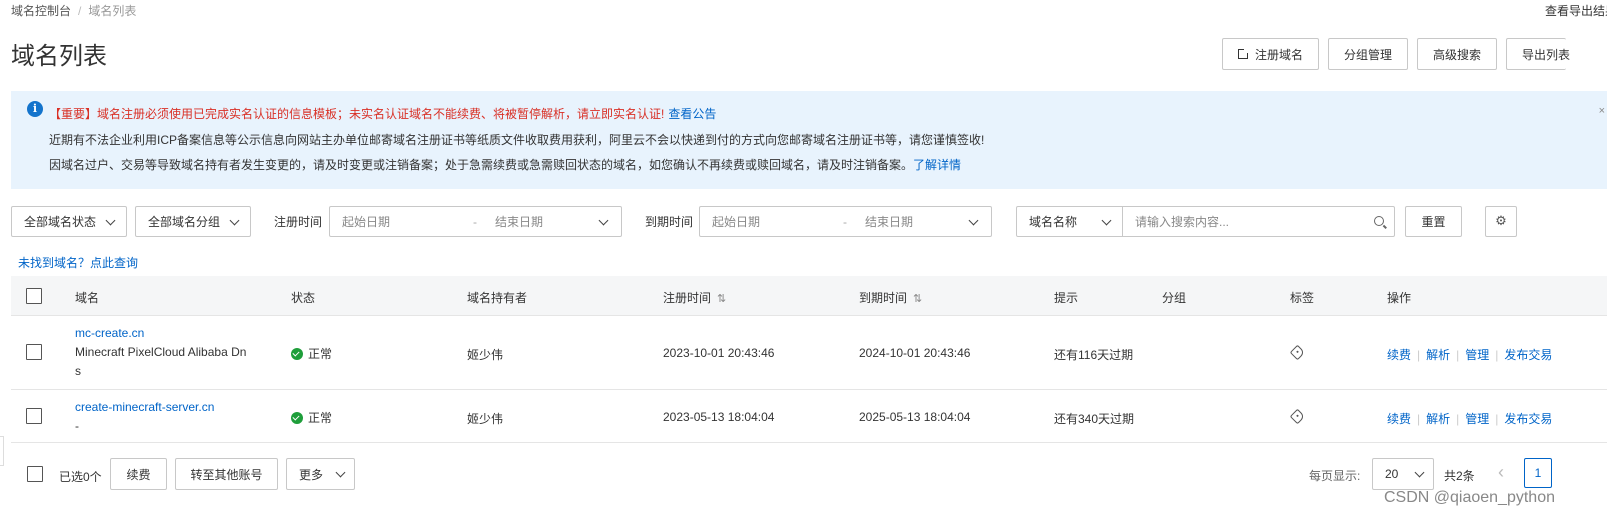 The image size is (1607, 530). I want to click on header-reg-time: 注册时间 ⇅, so click(694, 297).